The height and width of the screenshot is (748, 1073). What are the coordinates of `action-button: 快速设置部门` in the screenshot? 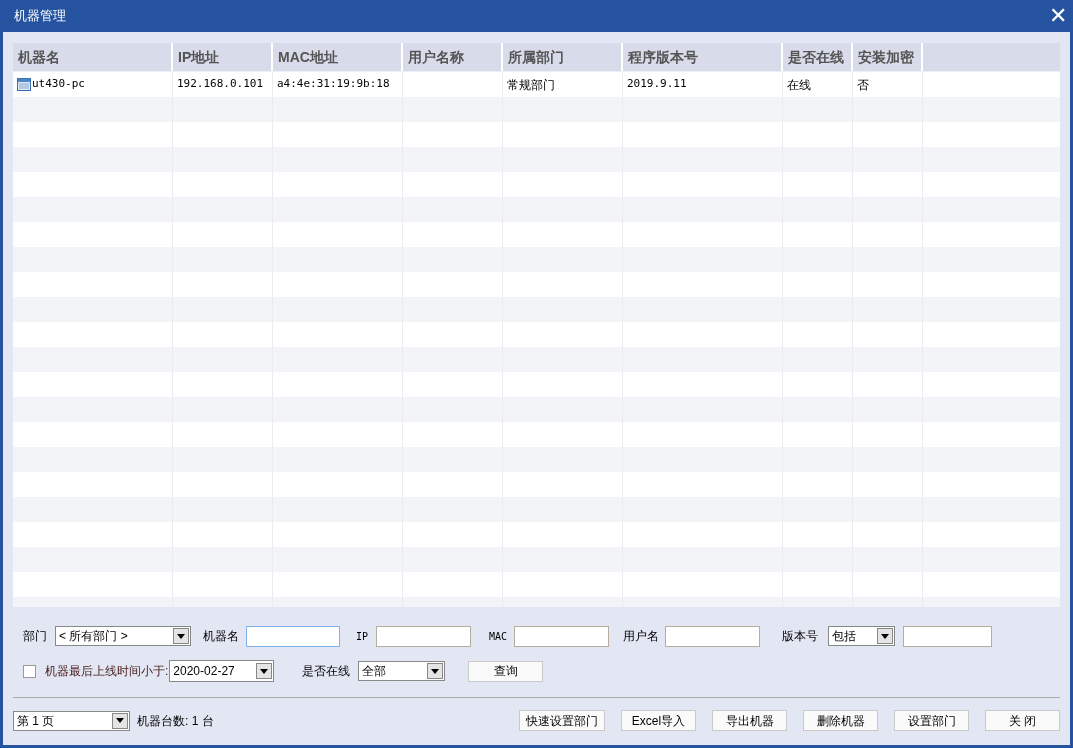 It's located at (562, 720).